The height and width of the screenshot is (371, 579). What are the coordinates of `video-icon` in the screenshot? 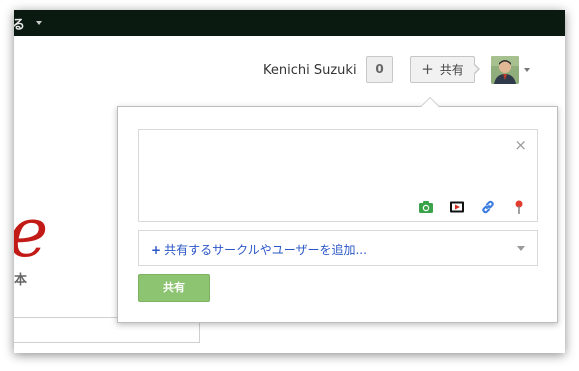 It's located at (457, 207).